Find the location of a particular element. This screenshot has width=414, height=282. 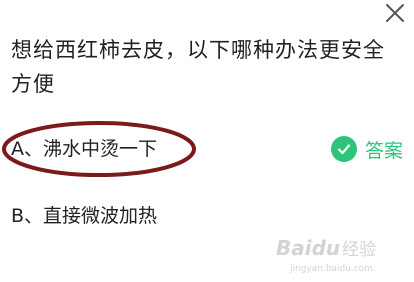

svg-text: Baidu is located at coordinates (308, 248).